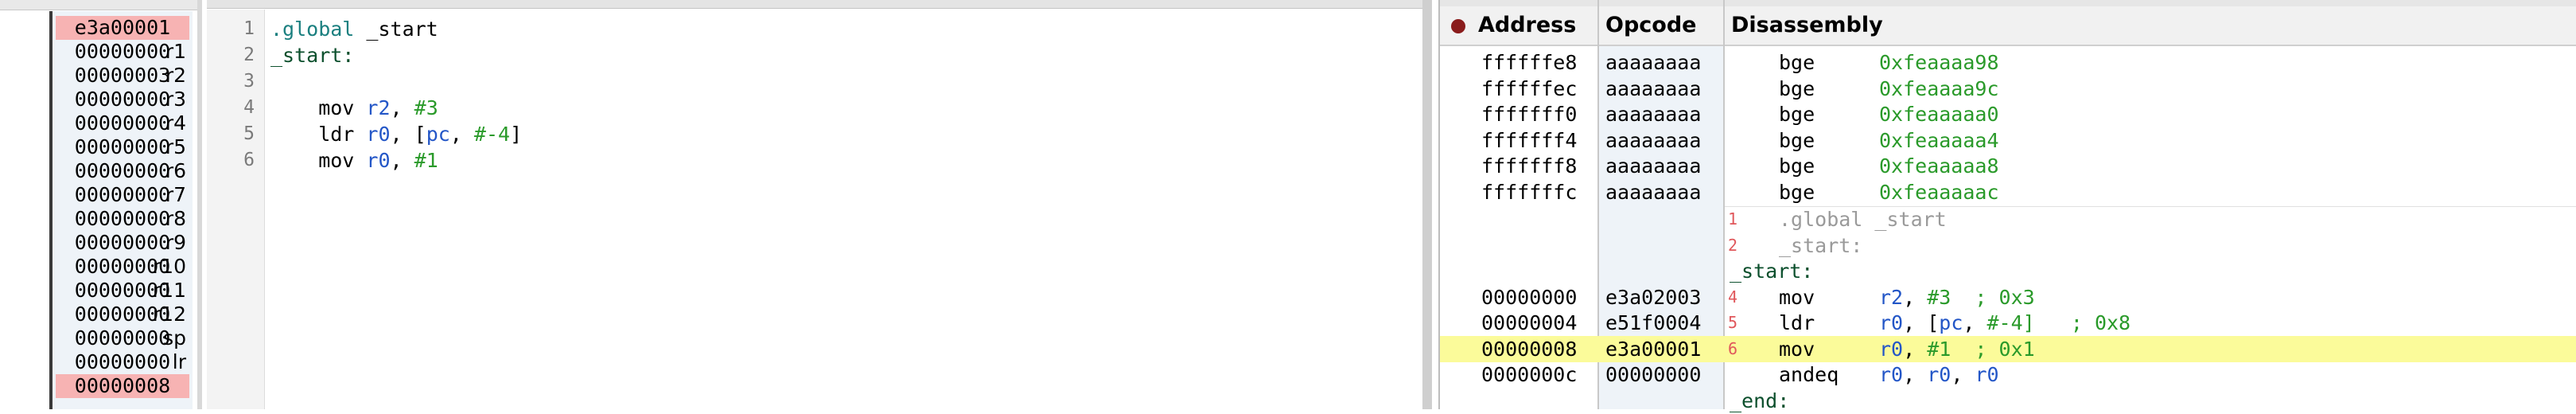 The height and width of the screenshot is (414, 2576). What do you see at coordinates (1993, 297) in the screenshot?
I see `operand-token: ; 0x3` at bounding box center [1993, 297].